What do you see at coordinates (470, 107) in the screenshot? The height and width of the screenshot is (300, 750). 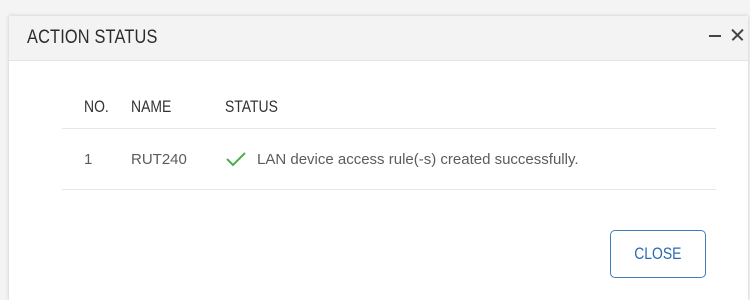 I see `column-header-status: STATUS` at bounding box center [470, 107].